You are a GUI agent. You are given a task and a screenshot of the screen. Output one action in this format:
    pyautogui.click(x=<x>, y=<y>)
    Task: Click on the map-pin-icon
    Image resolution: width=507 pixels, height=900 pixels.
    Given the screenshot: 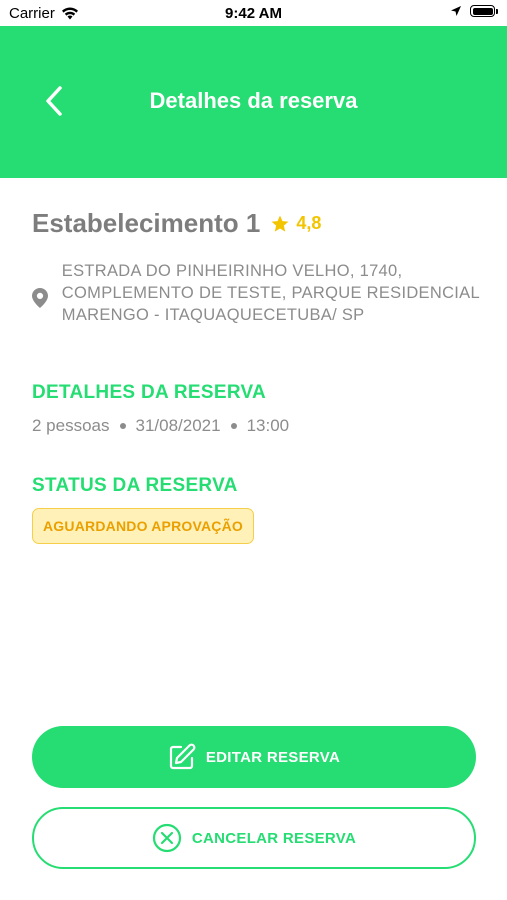 What is the action you would take?
    pyautogui.click(x=41, y=293)
    